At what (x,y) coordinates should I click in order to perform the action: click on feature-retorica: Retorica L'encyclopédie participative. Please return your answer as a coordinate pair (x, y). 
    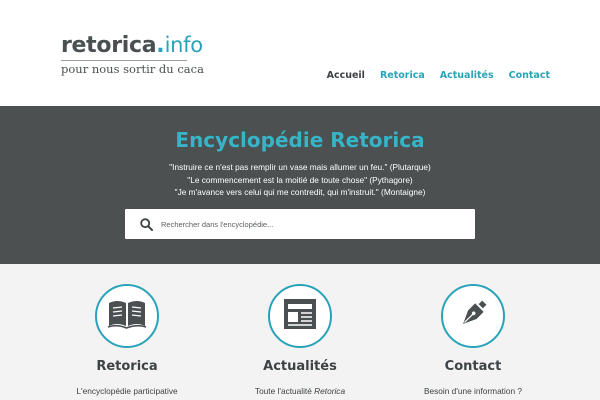
    Looking at the image, I should click on (127, 340).